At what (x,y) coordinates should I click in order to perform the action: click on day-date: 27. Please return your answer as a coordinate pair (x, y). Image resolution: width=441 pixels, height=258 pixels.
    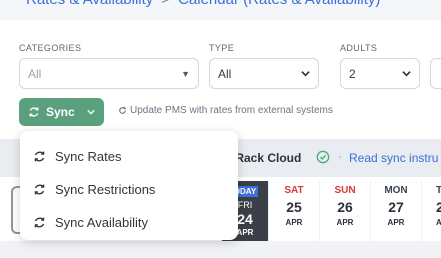
    Looking at the image, I should click on (396, 207).